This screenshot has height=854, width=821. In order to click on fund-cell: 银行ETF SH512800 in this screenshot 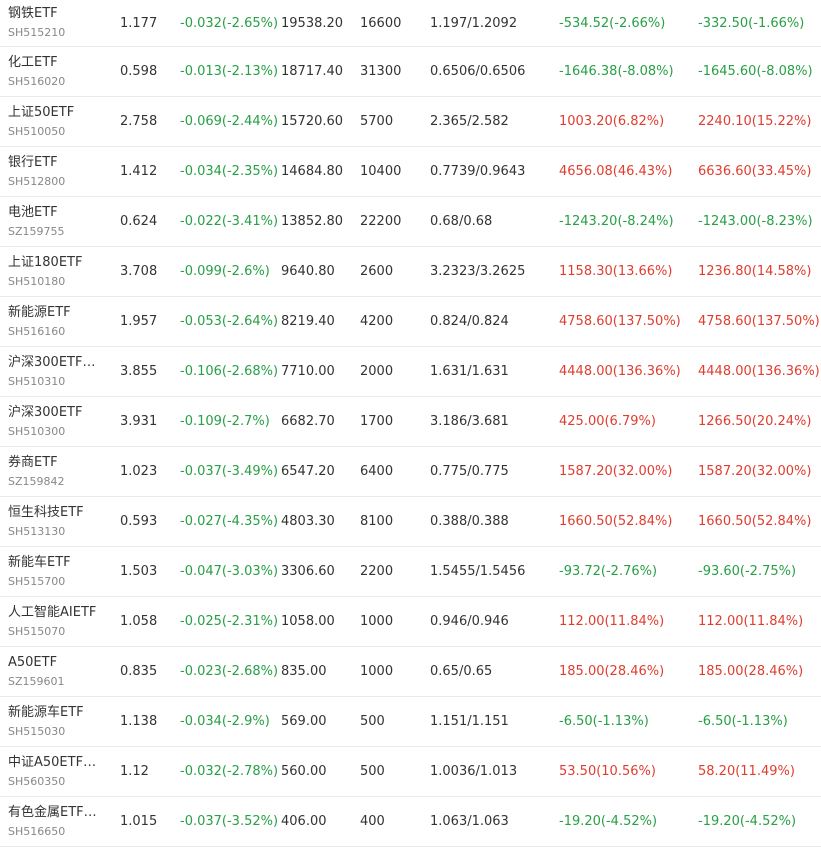, I will do `click(58, 171)`.